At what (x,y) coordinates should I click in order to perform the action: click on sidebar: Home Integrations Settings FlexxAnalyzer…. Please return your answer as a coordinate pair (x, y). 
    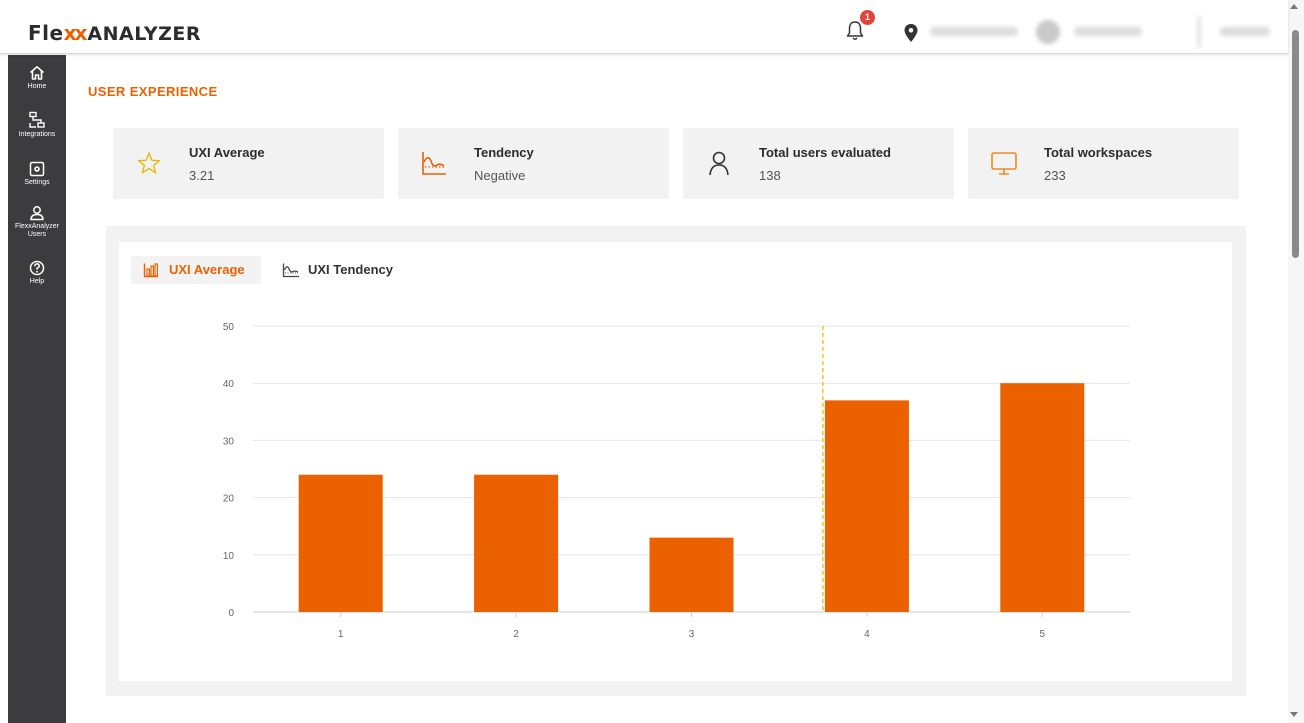
    Looking at the image, I should click on (37, 389).